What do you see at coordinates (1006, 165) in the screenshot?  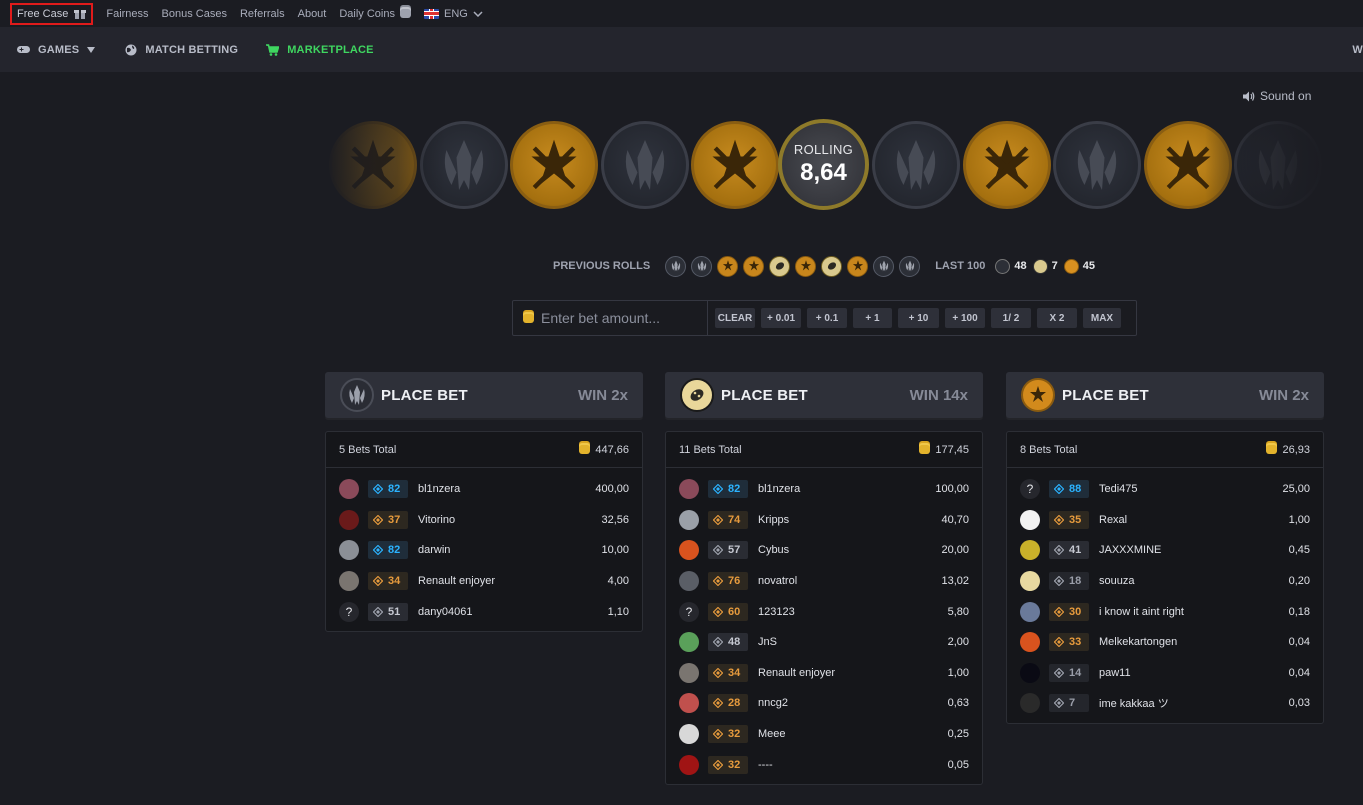 I see `ct-coin-icon` at bounding box center [1006, 165].